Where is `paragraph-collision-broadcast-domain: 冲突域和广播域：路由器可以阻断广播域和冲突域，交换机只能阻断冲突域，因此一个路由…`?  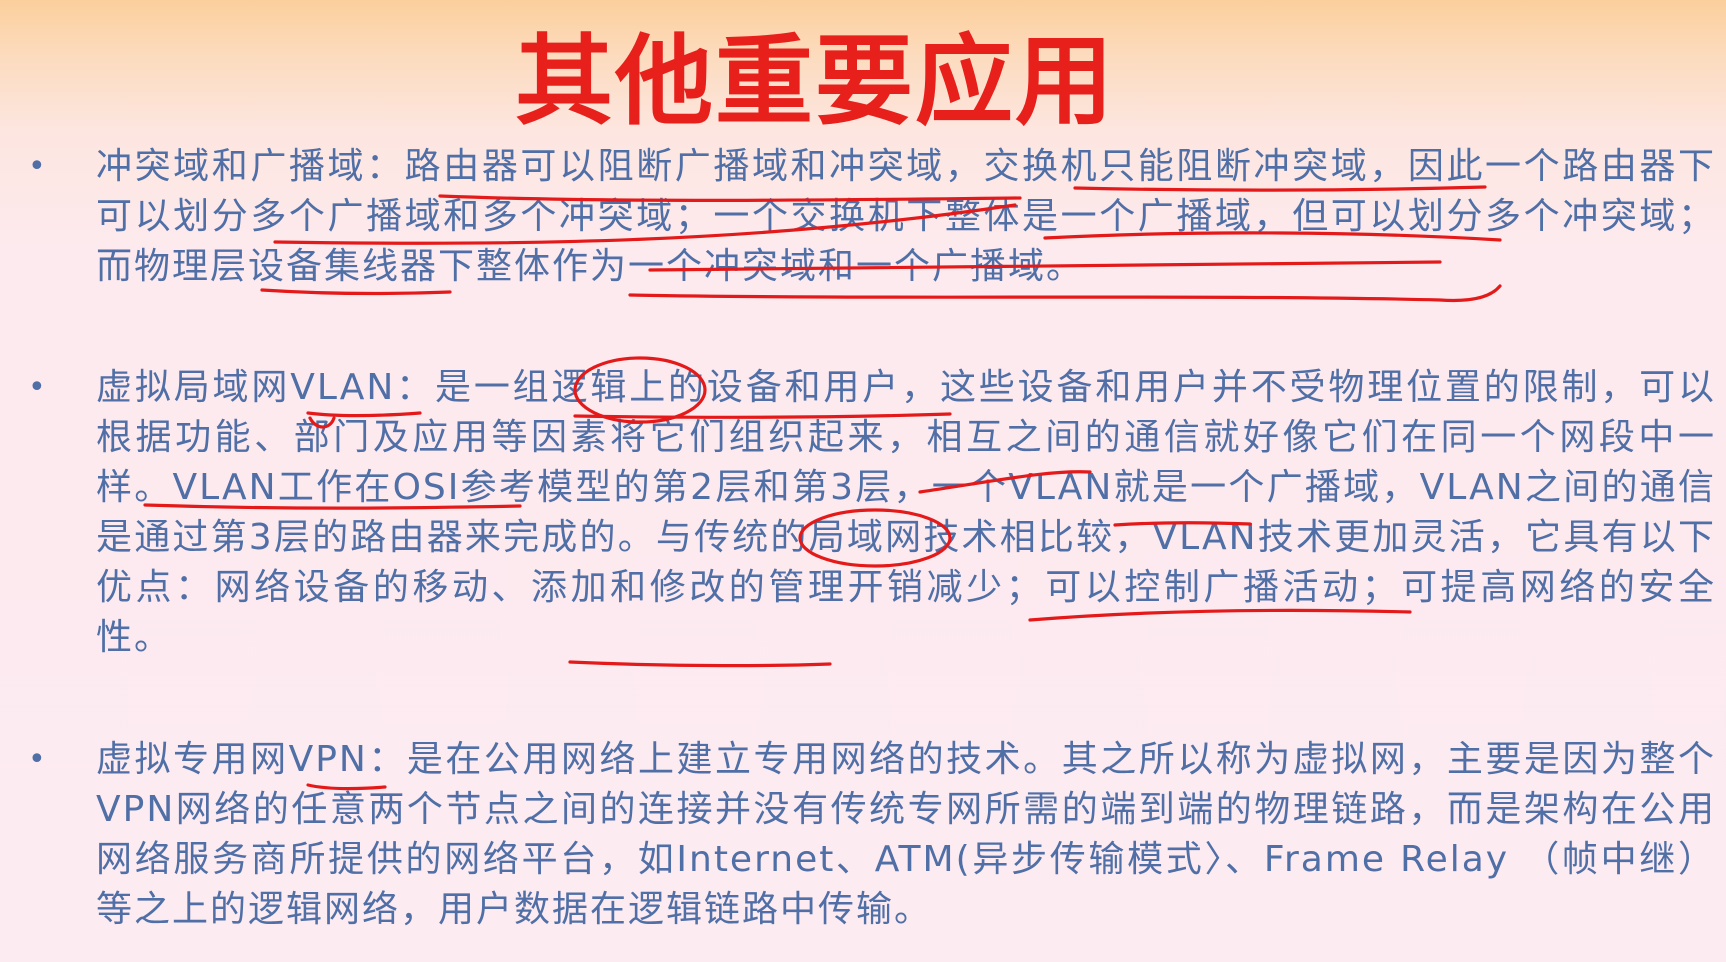 paragraph-collision-broadcast-domain: 冲突域和广播域：路由器可以阻断广播域和冲突域，交换机只能阻断冲突域，因此一个路由… is located at coordinates (906, 216).